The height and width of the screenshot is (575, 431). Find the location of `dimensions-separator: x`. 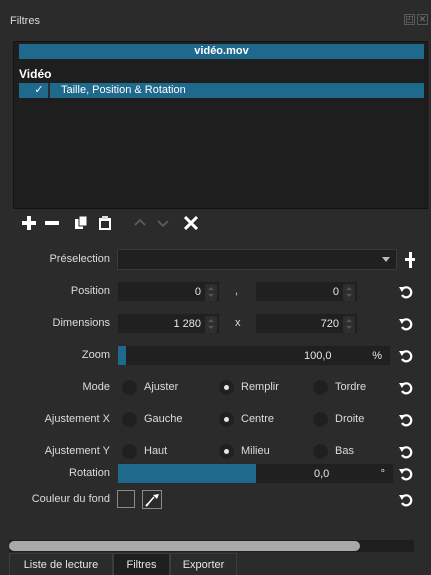

dimensions-separator: x is located at coordinates (238, 323).